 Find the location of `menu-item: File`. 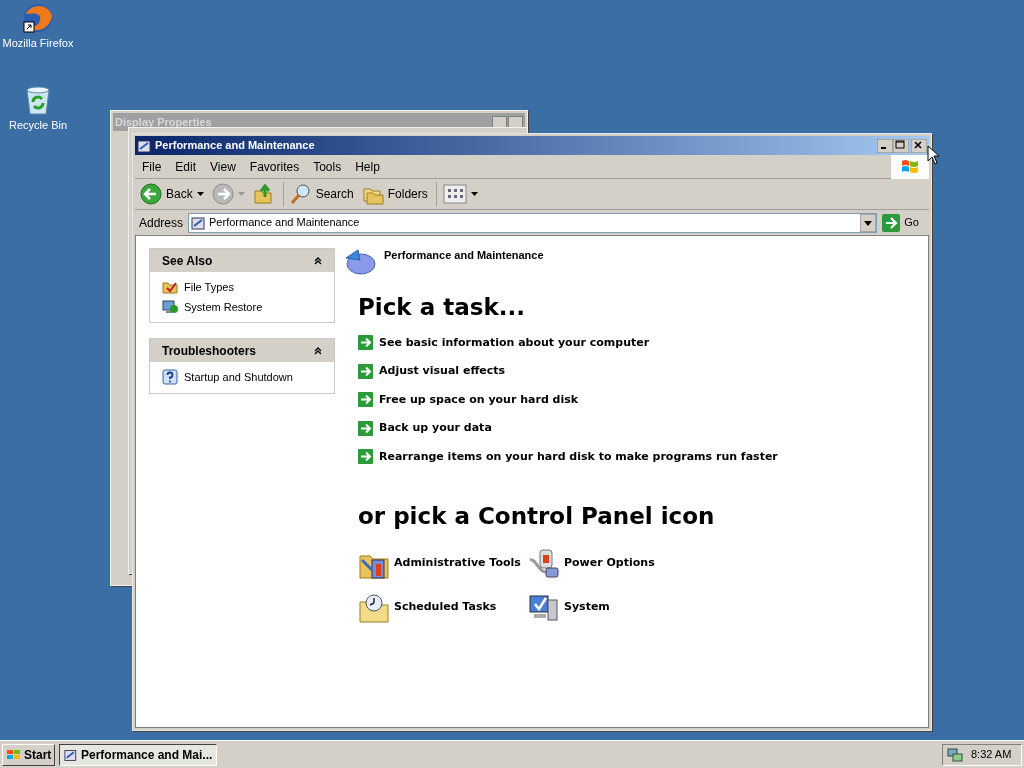

menu-item: File is located at coordinates (152, 166).